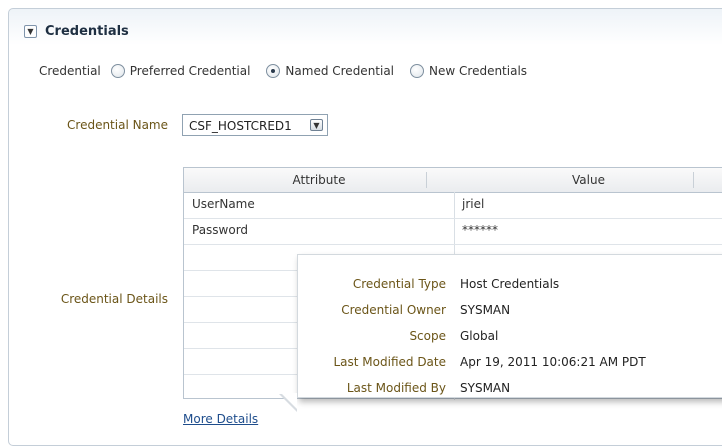  Describe the element at coordinates (510, 338) in the screenshot. I see `popup-row: Scope Global` at that location.